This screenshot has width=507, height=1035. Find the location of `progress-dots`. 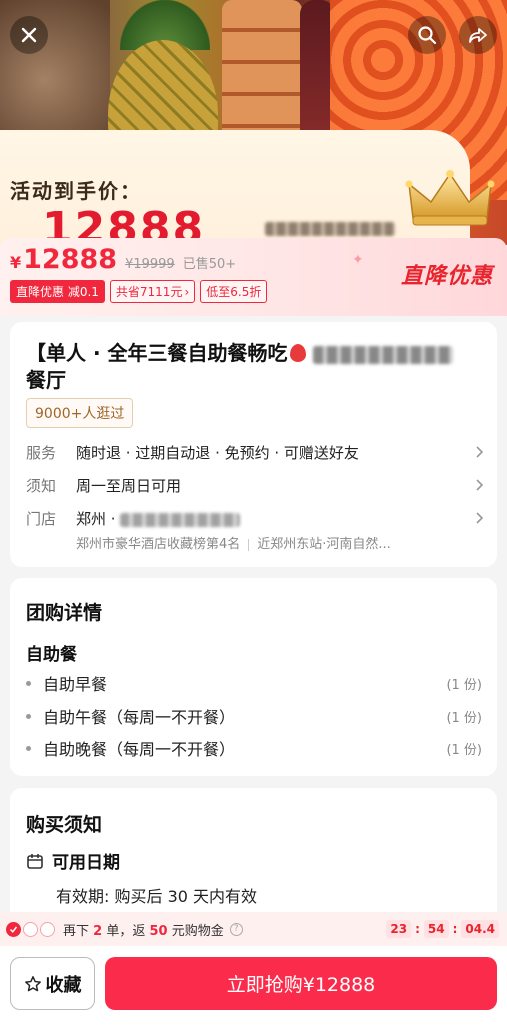

progress-dots is located at coordinates (31, 929).